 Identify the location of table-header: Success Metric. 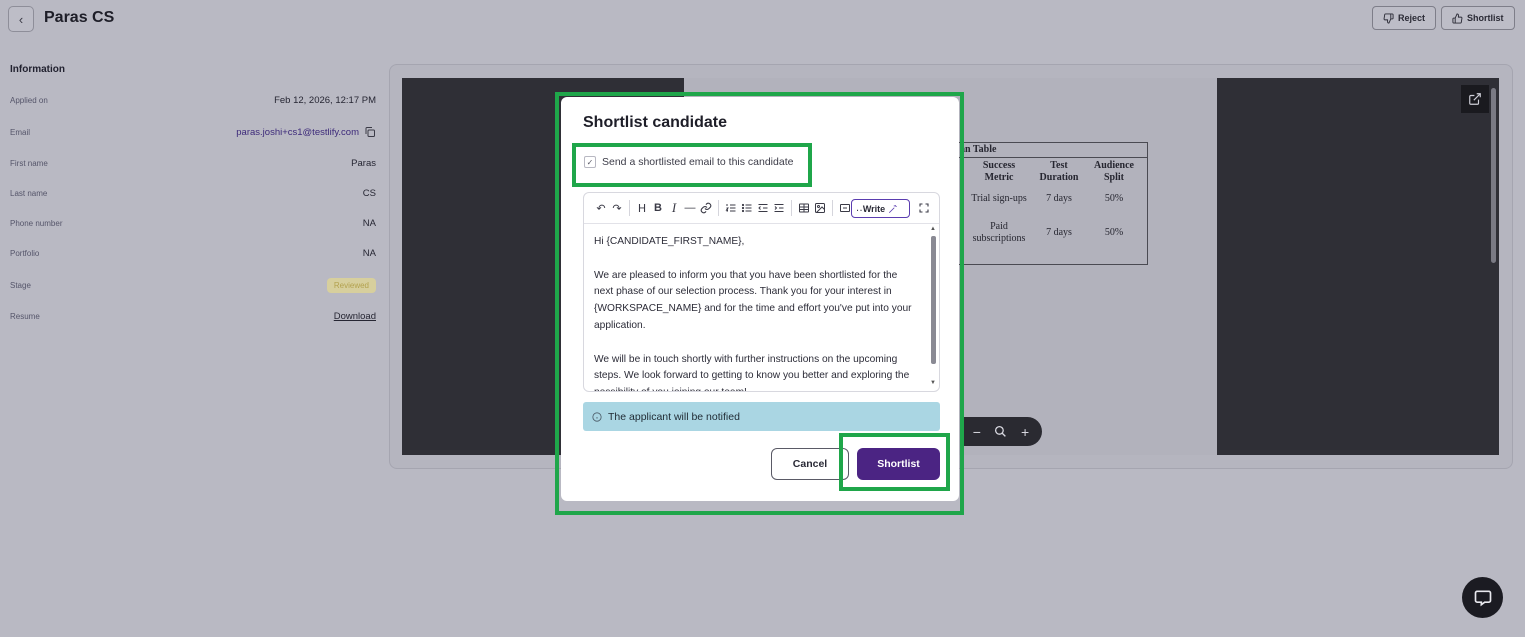
(999, 171).